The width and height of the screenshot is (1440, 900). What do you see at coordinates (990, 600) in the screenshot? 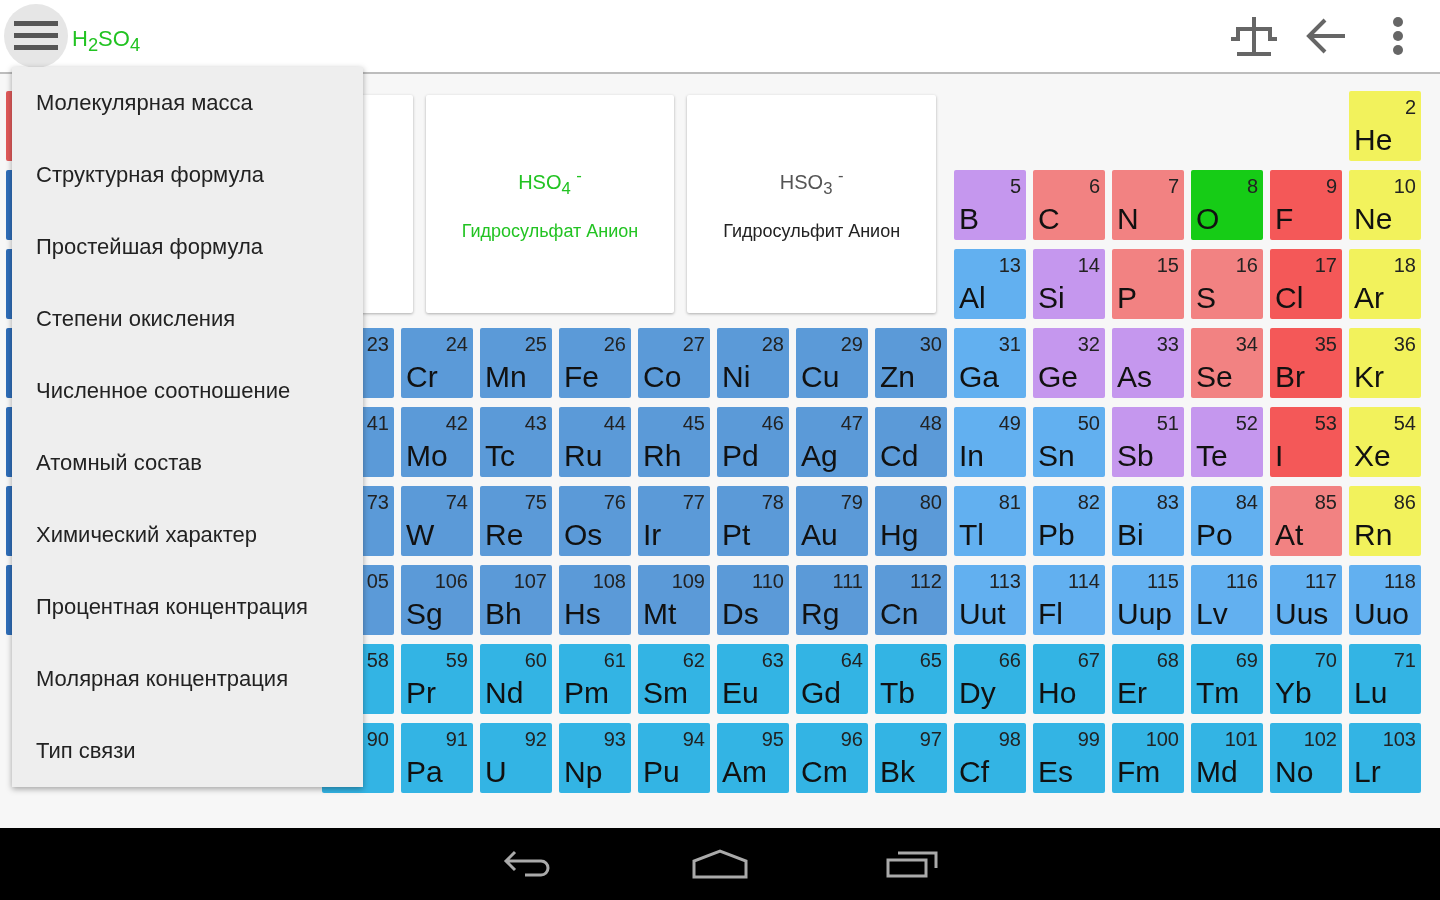
I see `element-tile: 113 Uut` at bounding box center [990, 600].